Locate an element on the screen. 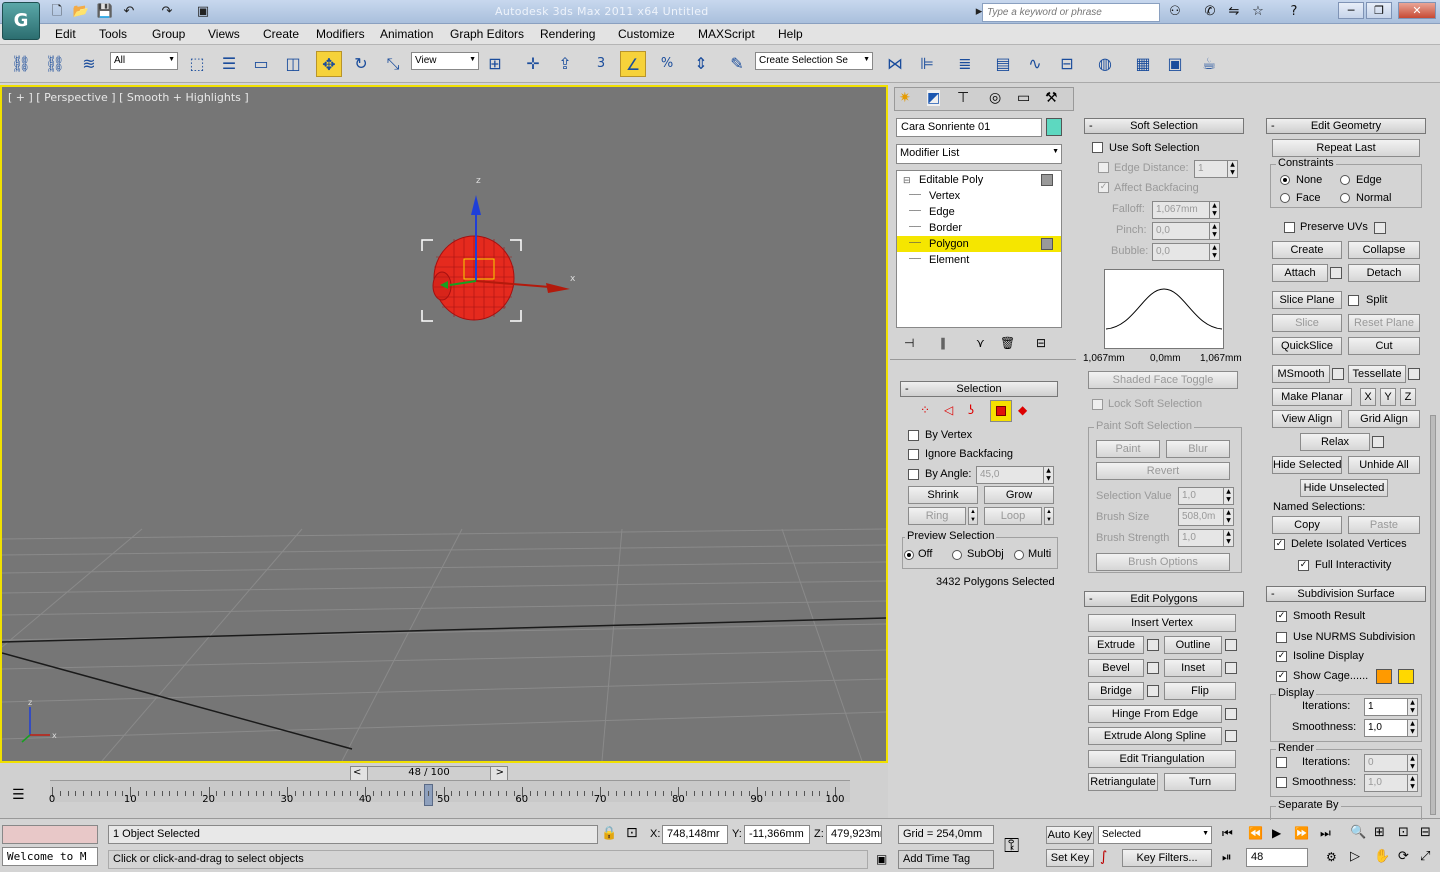 This screenshot has height=872, width=1440. by-vertex-checkbox is located at coordinates (913, 435).